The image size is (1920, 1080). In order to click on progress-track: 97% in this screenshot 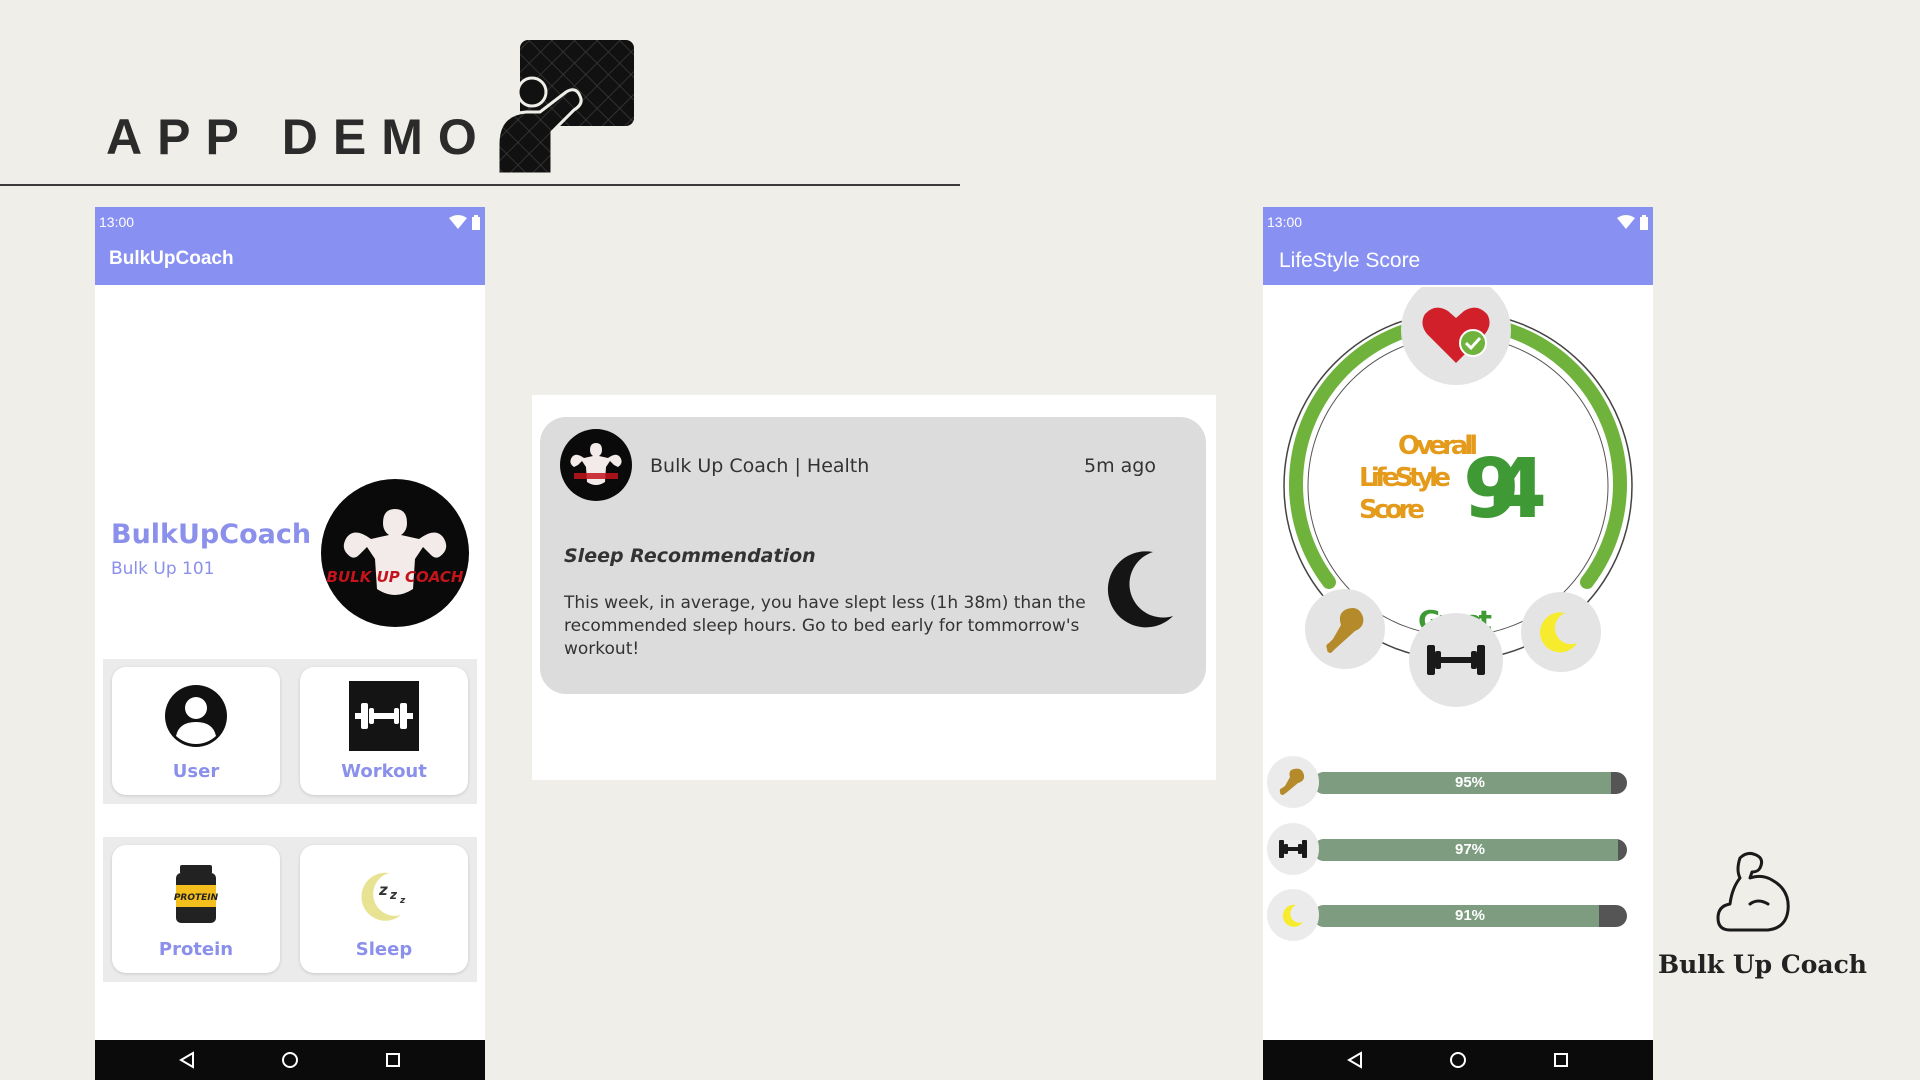, I will do `click(1470, 850)`.